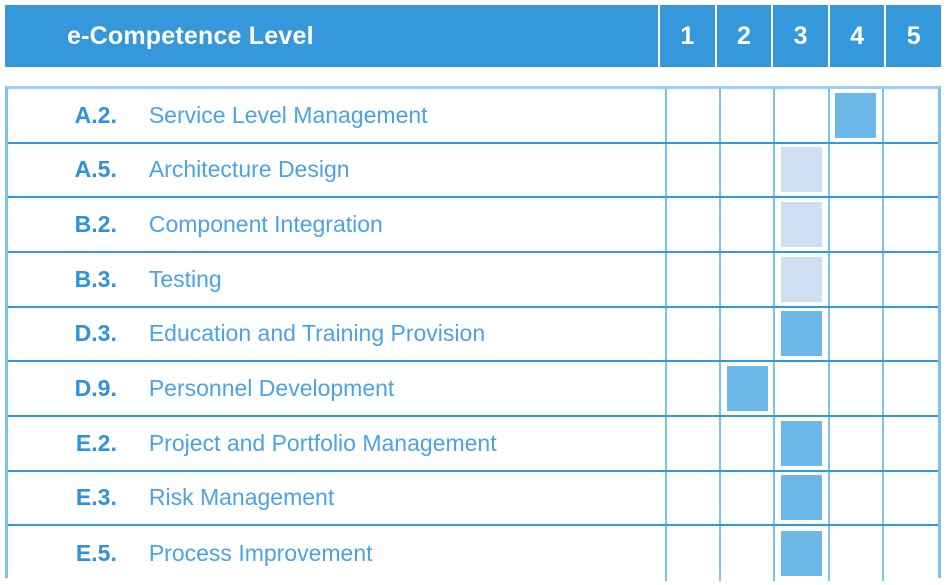 Image resolution: width=948 pixels, height=585 pixels. I want to click on competence-code: A.2., so click(95, 114).